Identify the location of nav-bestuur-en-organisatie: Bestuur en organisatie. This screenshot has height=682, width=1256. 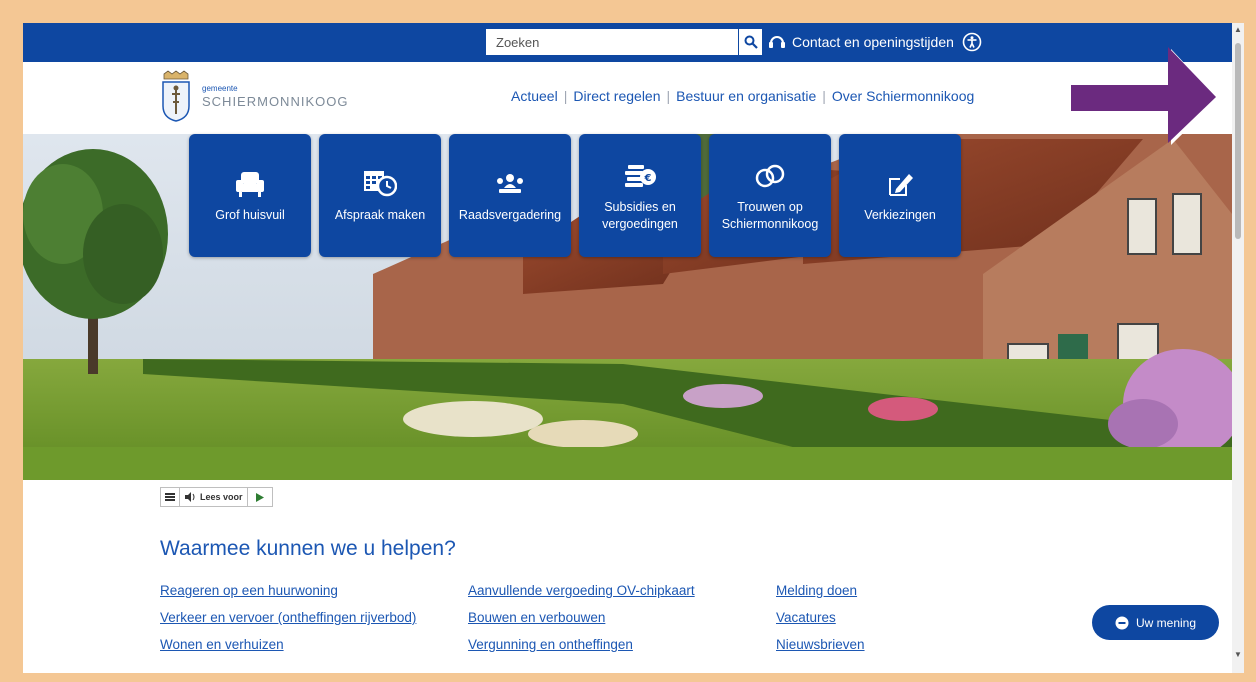
(746, 96).